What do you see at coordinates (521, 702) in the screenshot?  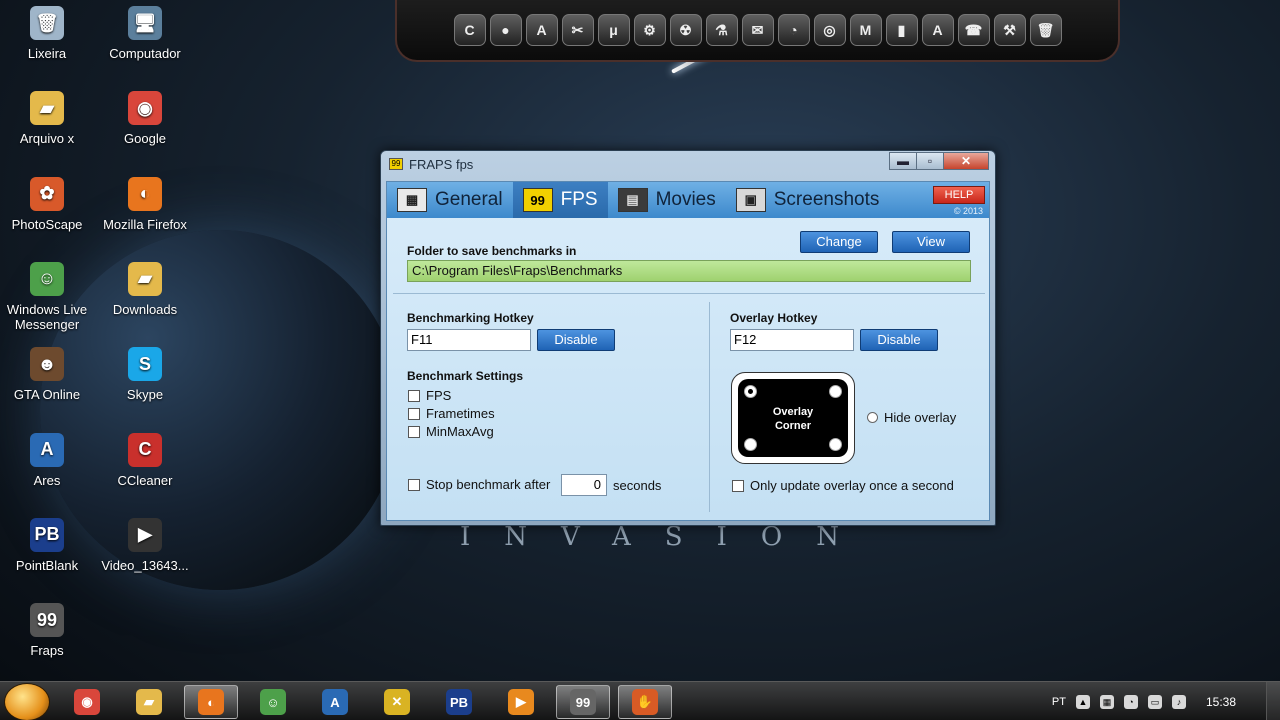 I see `taskbar-button: ▶` at bounding box center [521, 702].